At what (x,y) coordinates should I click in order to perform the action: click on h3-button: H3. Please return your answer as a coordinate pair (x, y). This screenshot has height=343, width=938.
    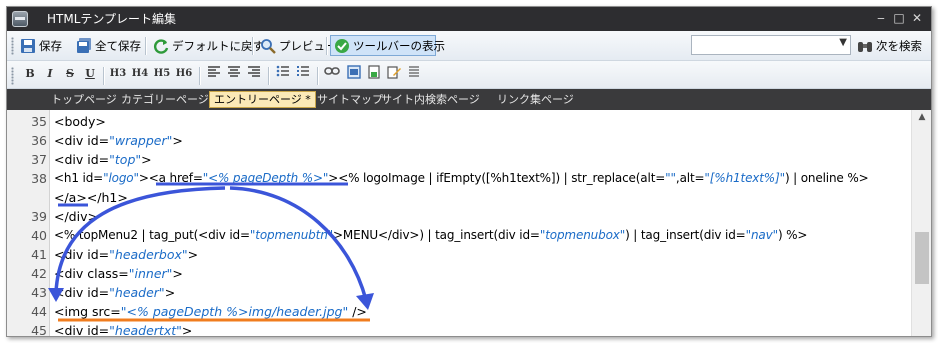
    Looking at the image, I should click on (118, 74).